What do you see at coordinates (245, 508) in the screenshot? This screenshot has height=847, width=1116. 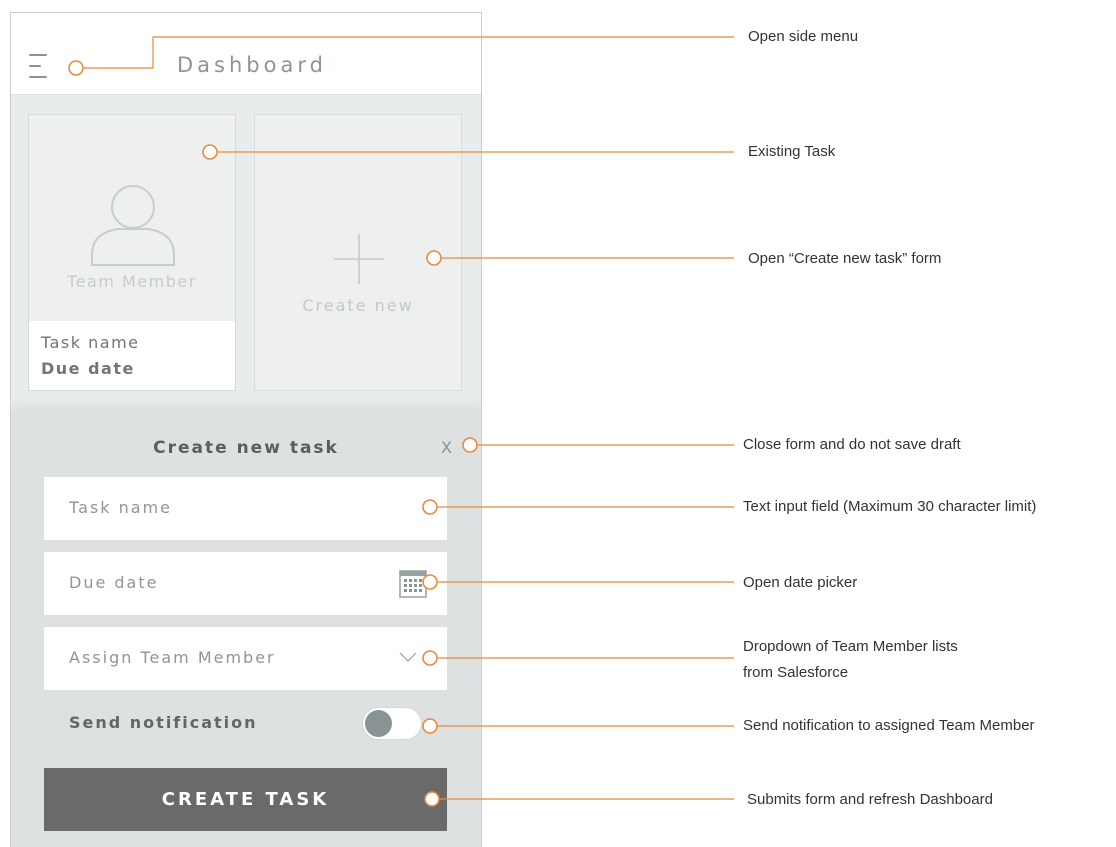 I see `task-name-input: Task name` at bounding box center [245, 508].